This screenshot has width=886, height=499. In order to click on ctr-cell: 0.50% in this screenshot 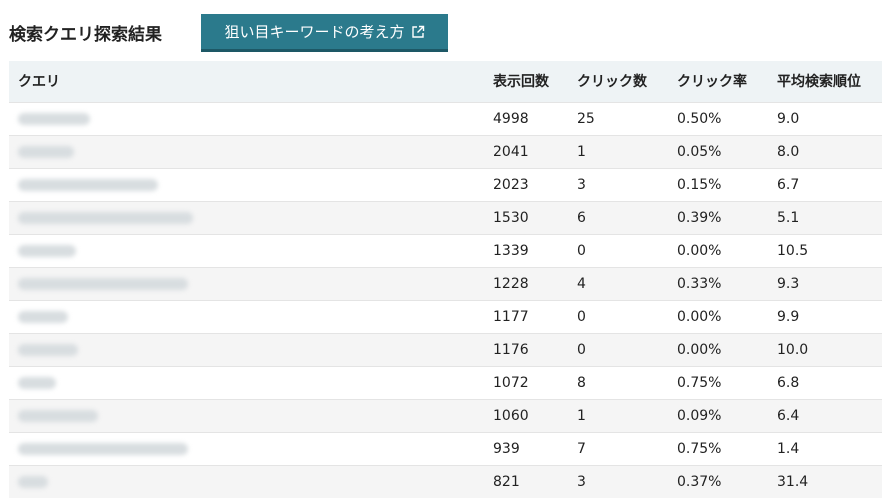, I will do `click(699, 118)`.